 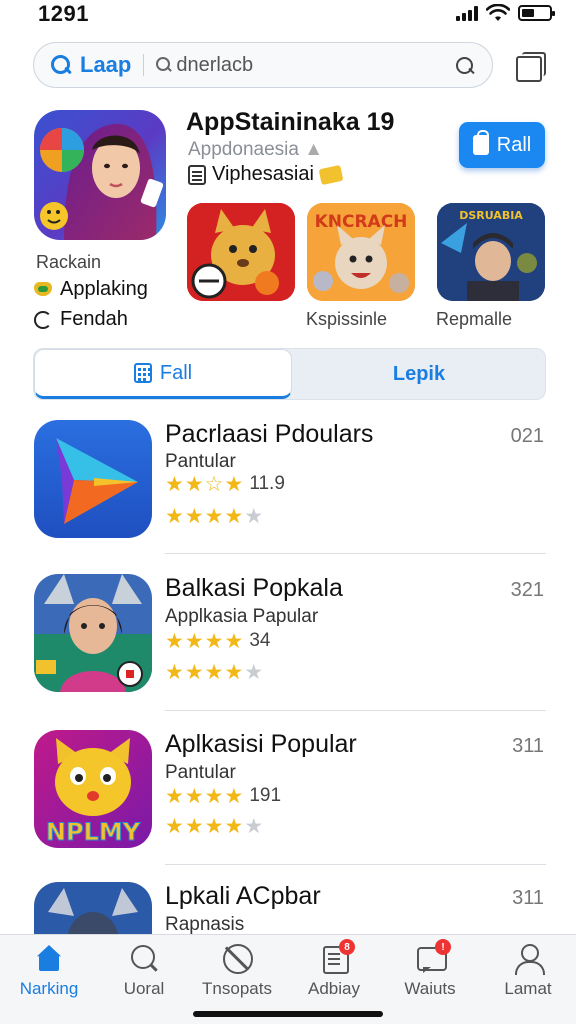 What do you see at coordinates (237, 988) in the screenshot?
I see `tab-tnsopats-label: Tnsopats` at bounding box center [237, 988].